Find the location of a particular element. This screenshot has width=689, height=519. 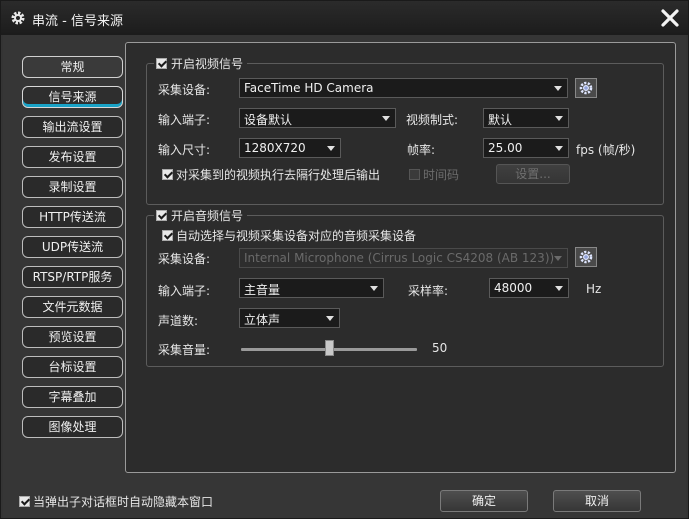

audio-input-label: 输入端子: is located at coordinates (184, 291).